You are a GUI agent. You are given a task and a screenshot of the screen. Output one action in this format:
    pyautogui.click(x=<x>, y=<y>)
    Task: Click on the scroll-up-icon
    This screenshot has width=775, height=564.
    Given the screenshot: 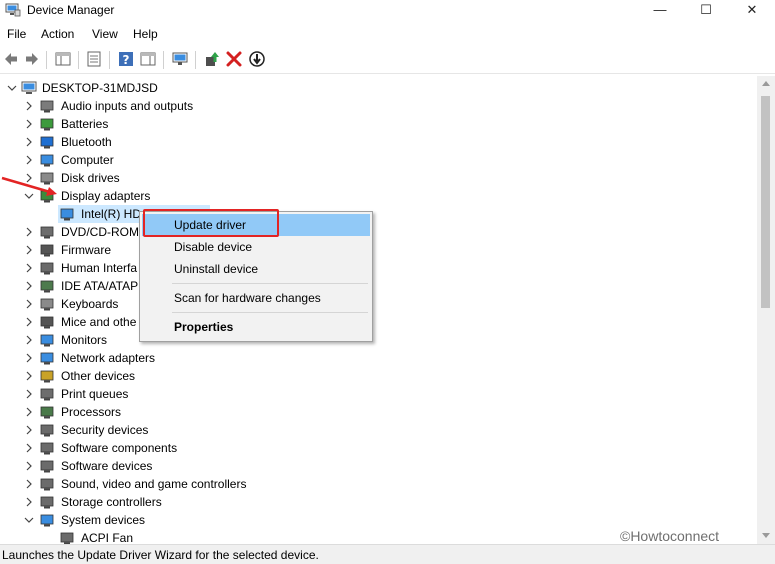 What is the action you would take?
    pyautogui.click(x=766, y=83)
    